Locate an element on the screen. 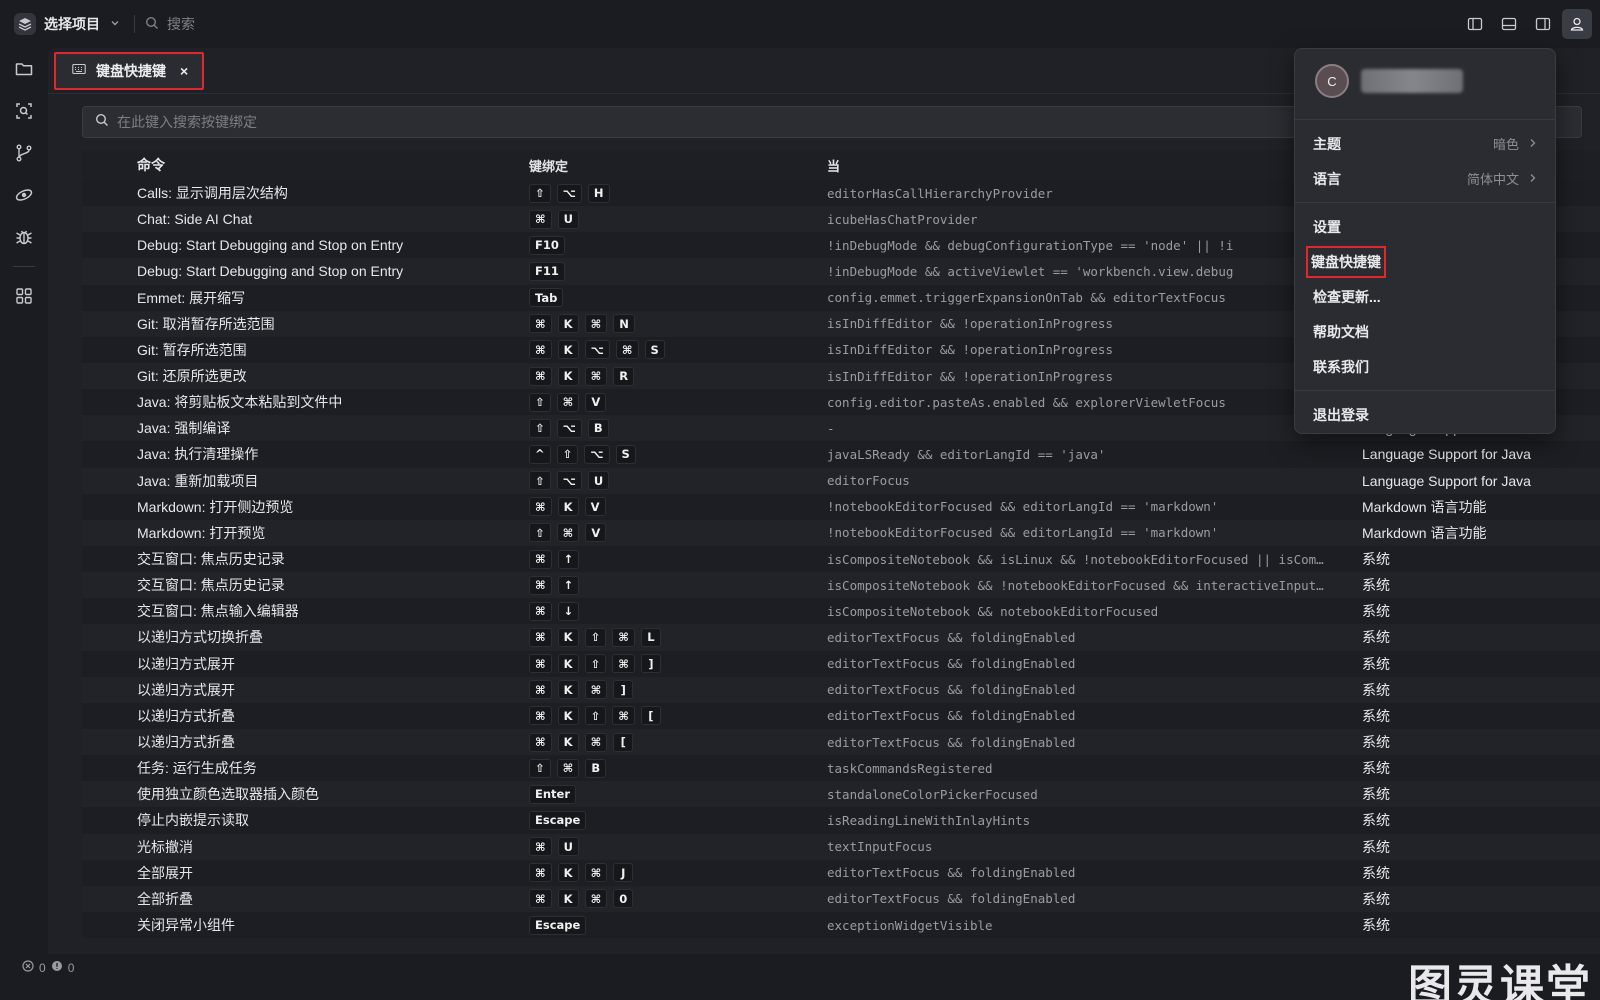  warning-count: 0 is located at coordinates (71, 967).